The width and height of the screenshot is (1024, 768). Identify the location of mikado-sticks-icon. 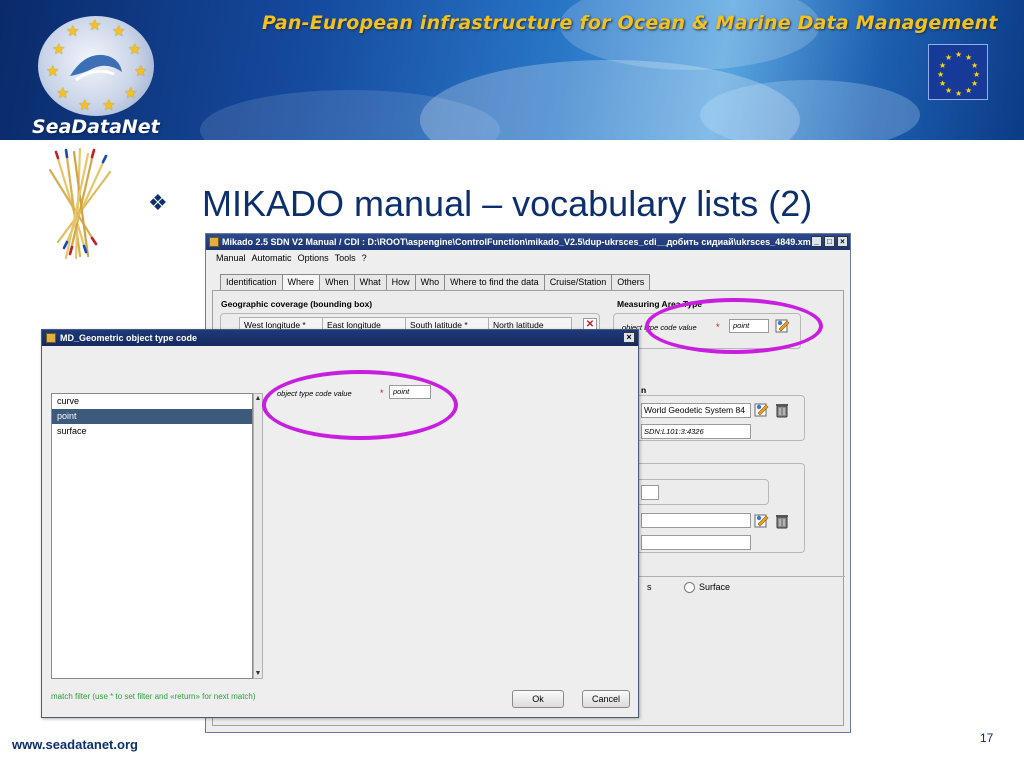
(80, 204).